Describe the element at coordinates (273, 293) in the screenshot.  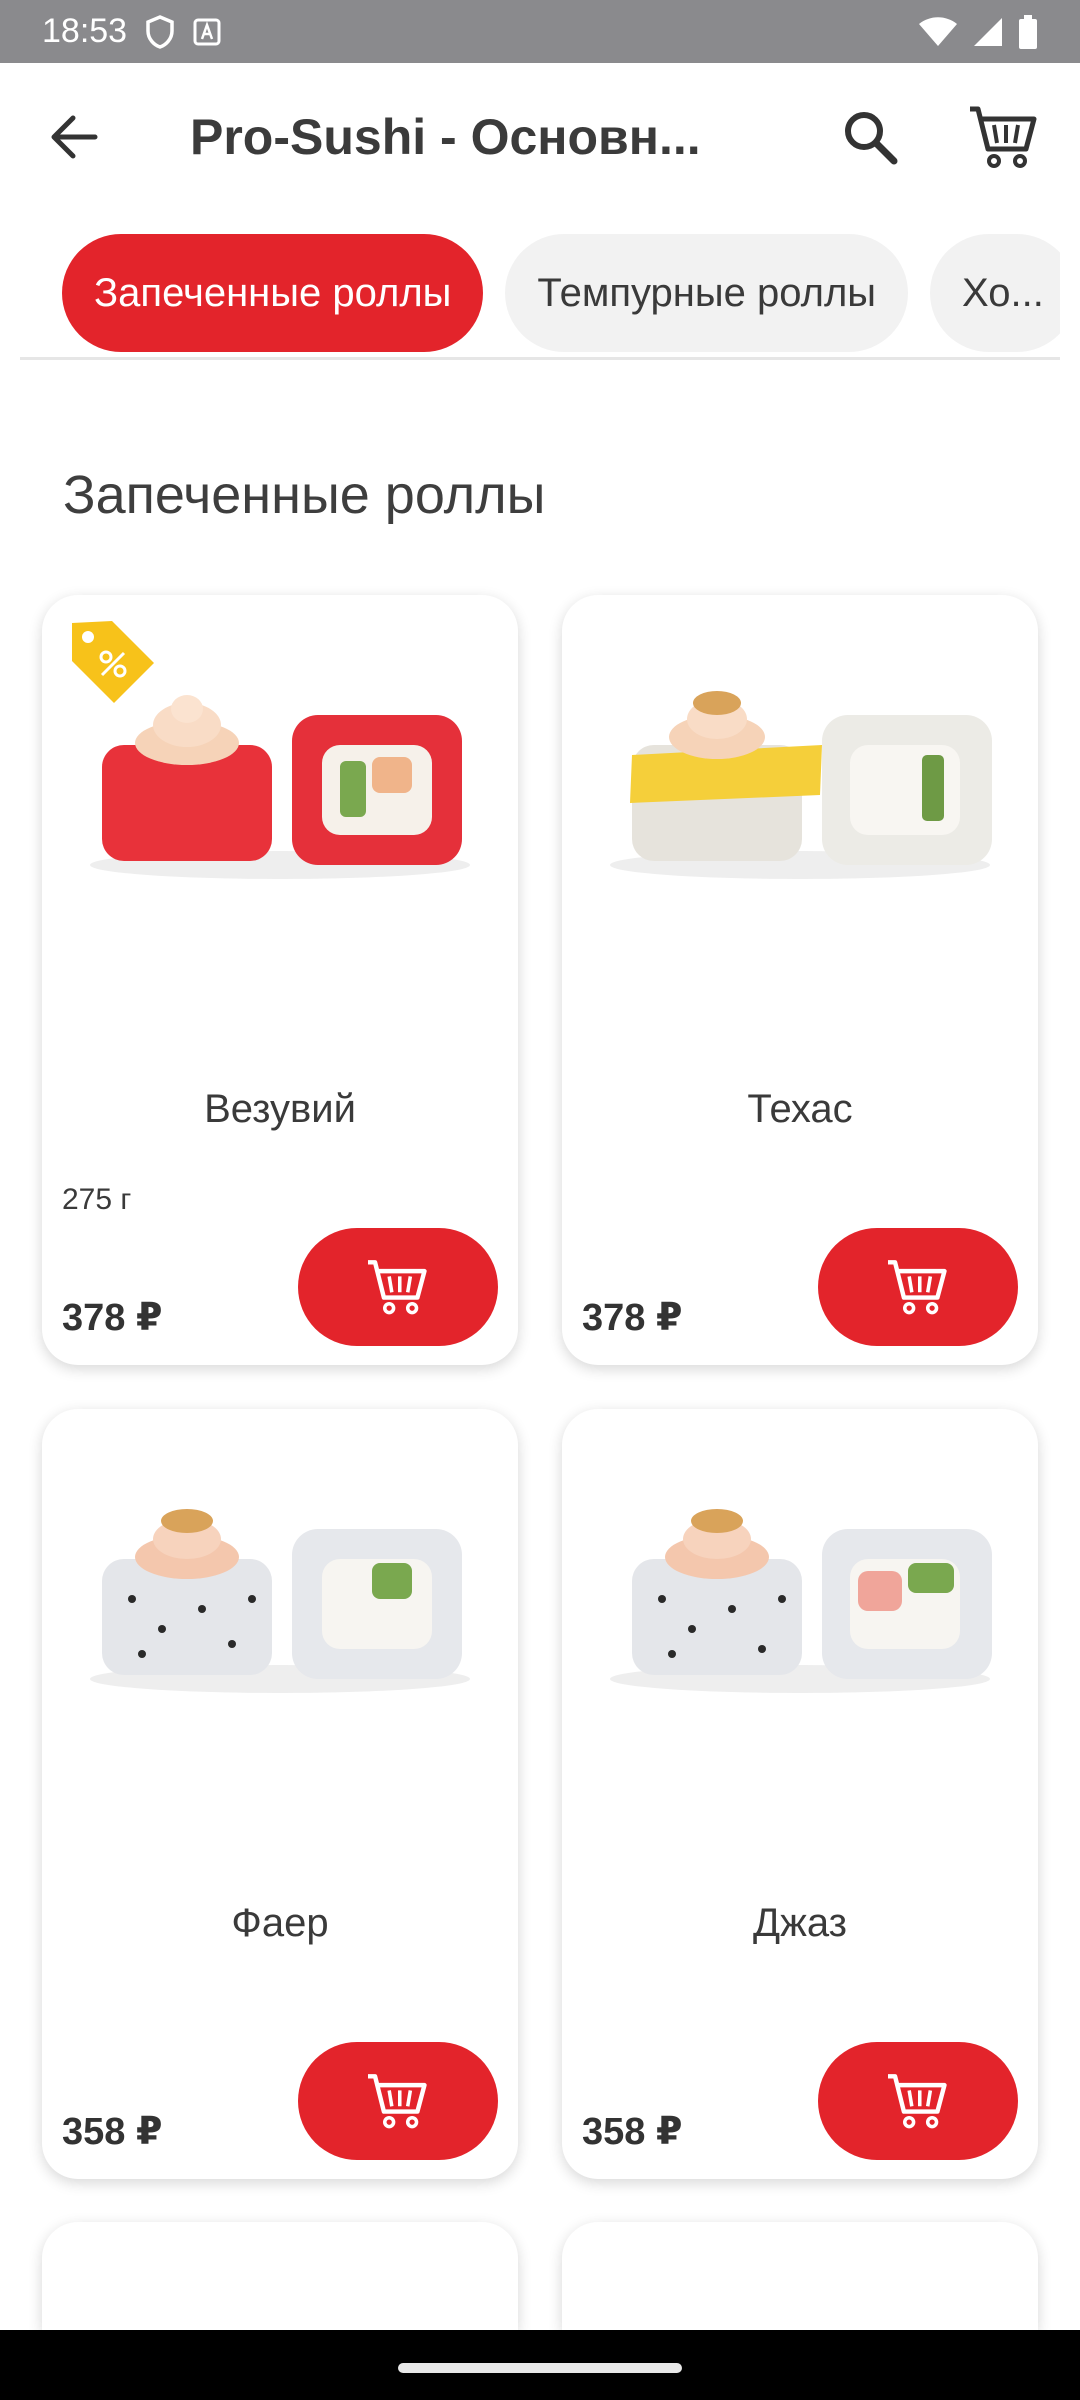
I see `category-chip-baked-rolls: Запеченные роллы` at that location.